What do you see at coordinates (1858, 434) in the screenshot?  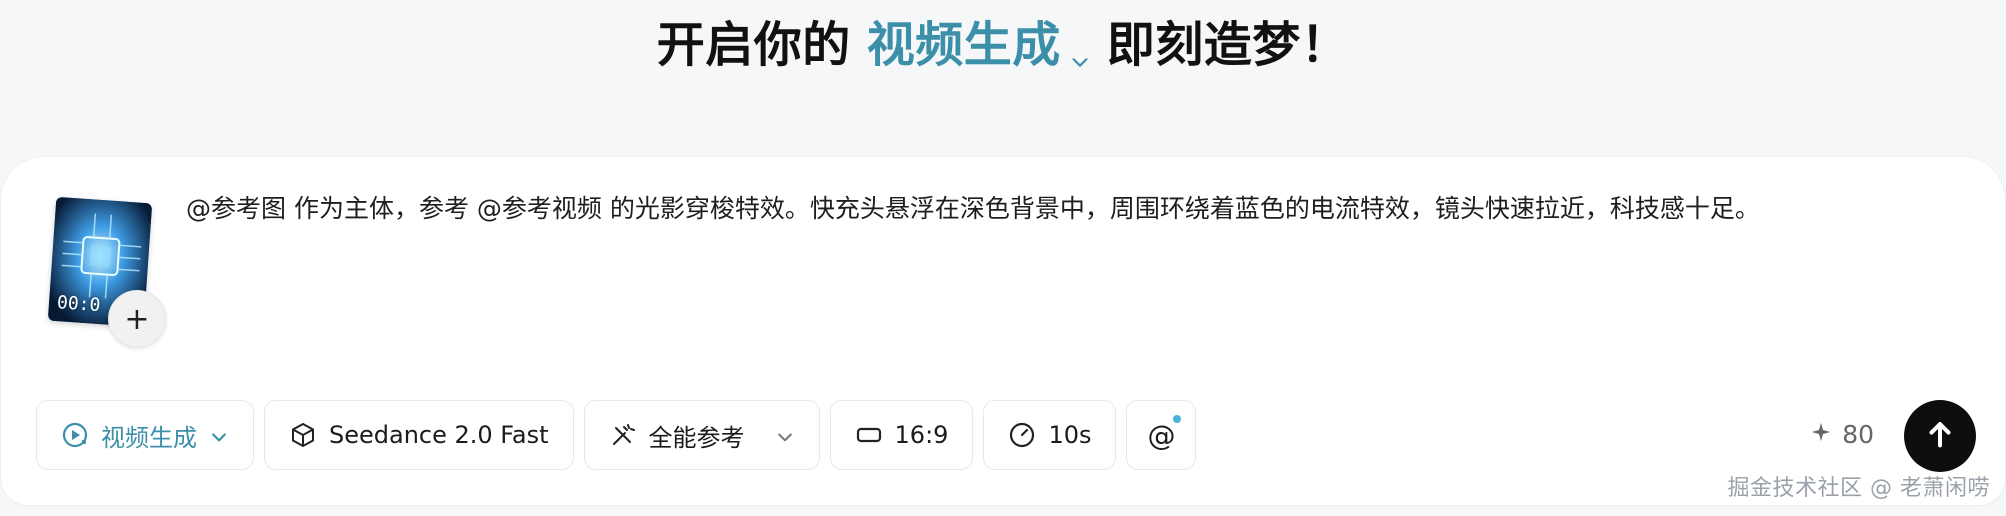 I see `credits-value: 80` at bounding box center [1858, 434].